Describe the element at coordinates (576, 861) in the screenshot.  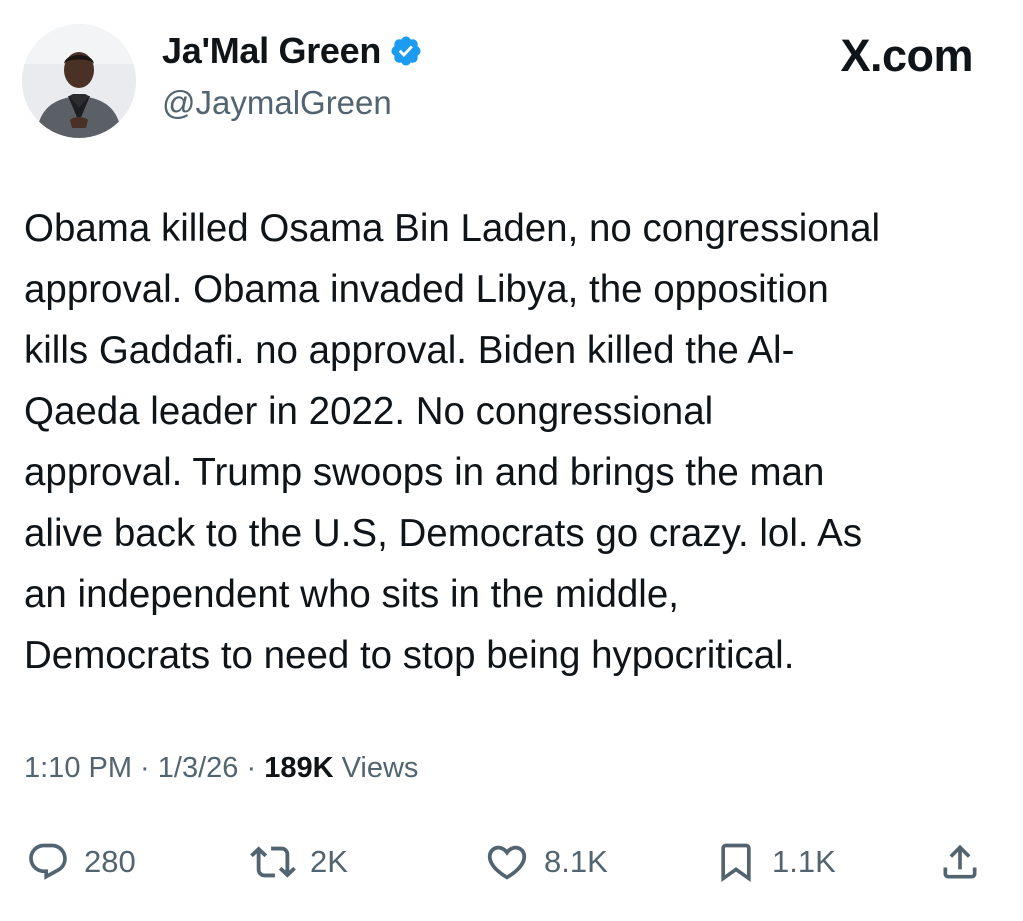
I see `like-count: 8.1K` at that location.